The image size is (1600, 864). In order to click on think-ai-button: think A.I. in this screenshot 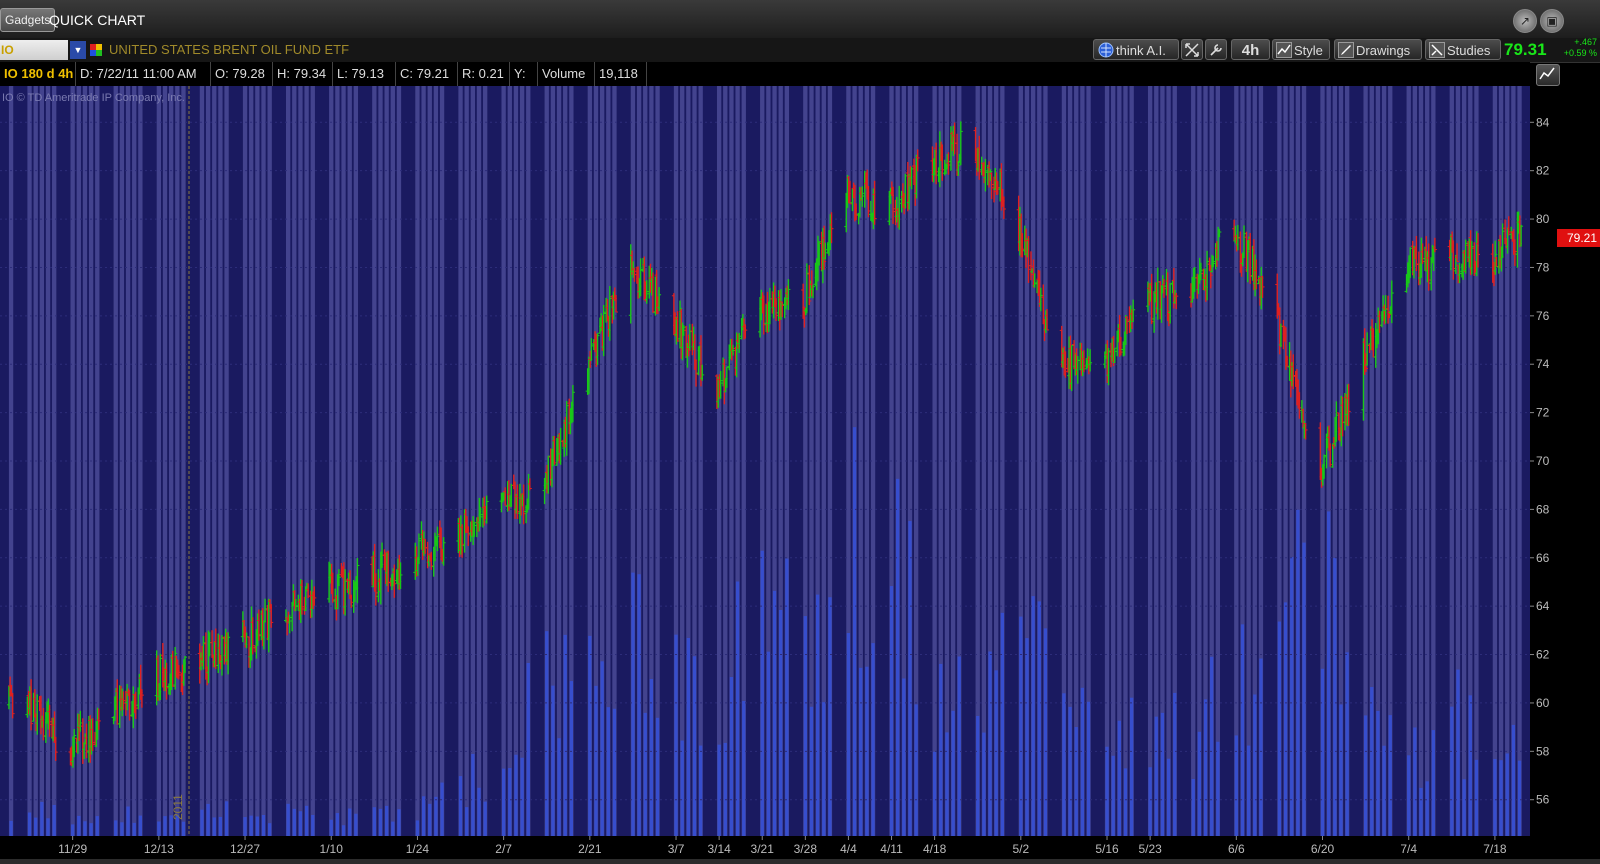, I will do `click(1136, 49)`.